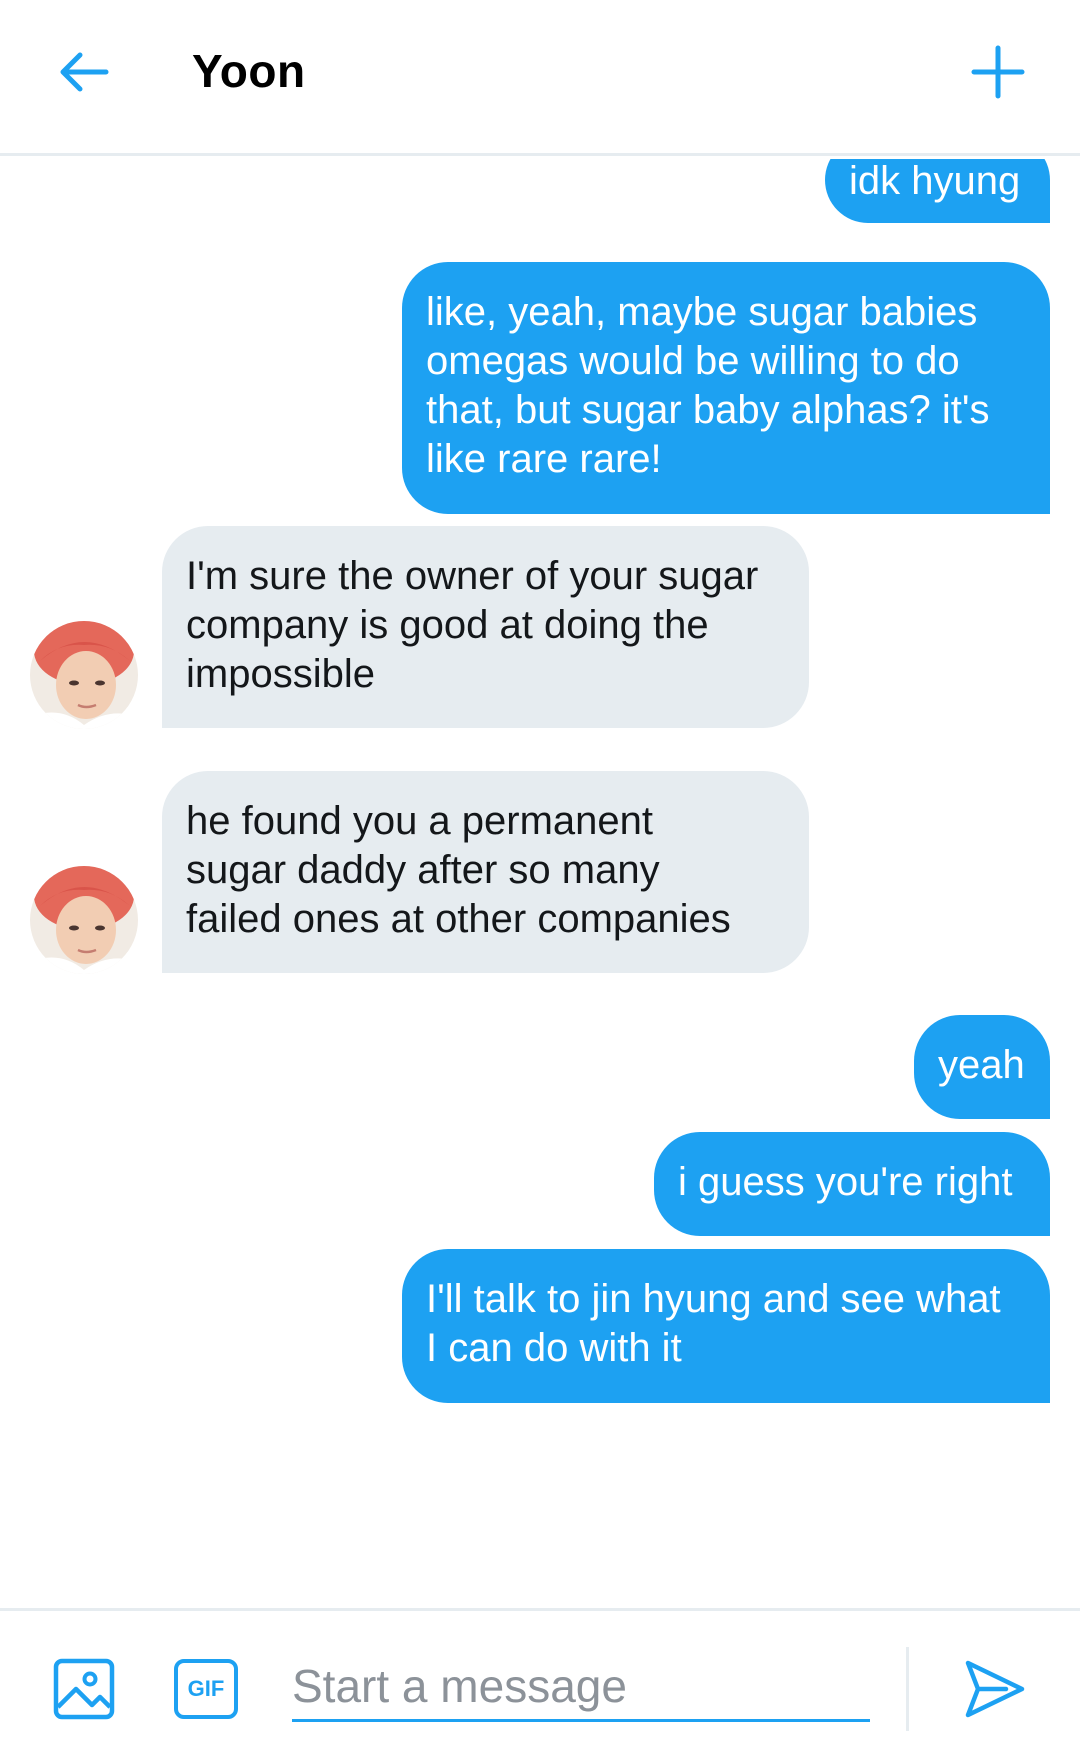 This screenshot has height=1749, width=1080. What do you see at coordinates (540, 78) in the screenshot?
I see `conversation-header: Yoon` at bounding box center [540, 78].